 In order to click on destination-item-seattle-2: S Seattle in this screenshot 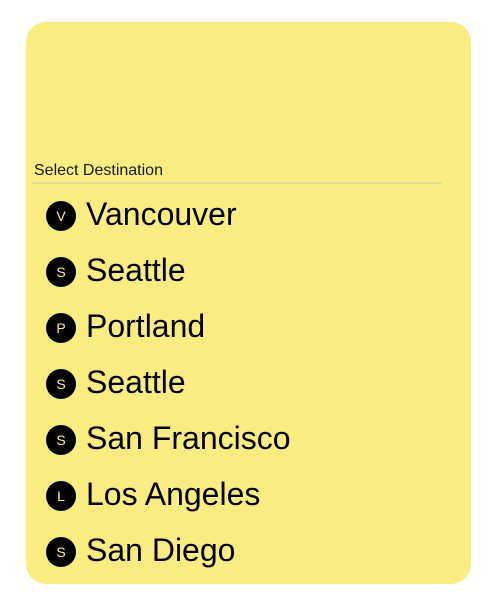, I will do `click(168, 382)`.